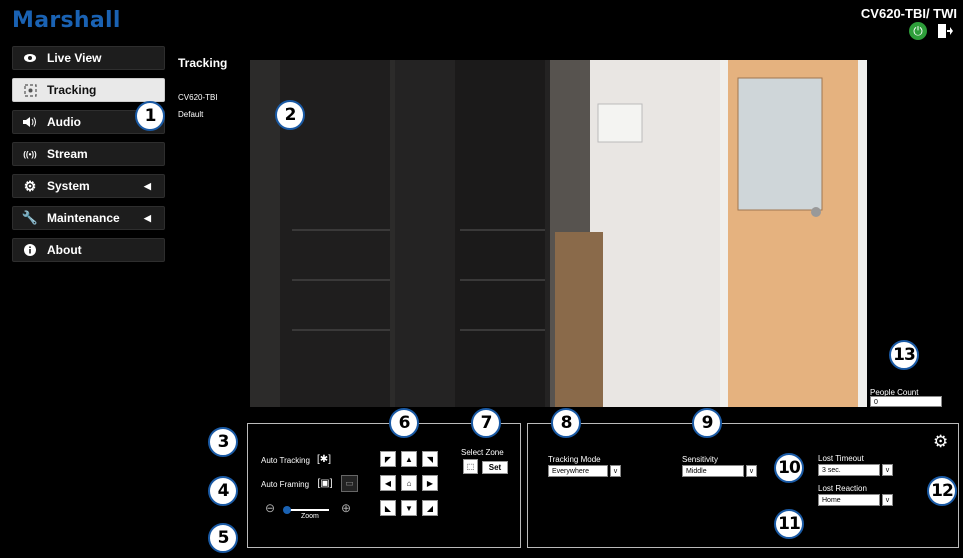 The image size is (963, 558). I want to click on sidebar-item-label: System, so click(68, 186).